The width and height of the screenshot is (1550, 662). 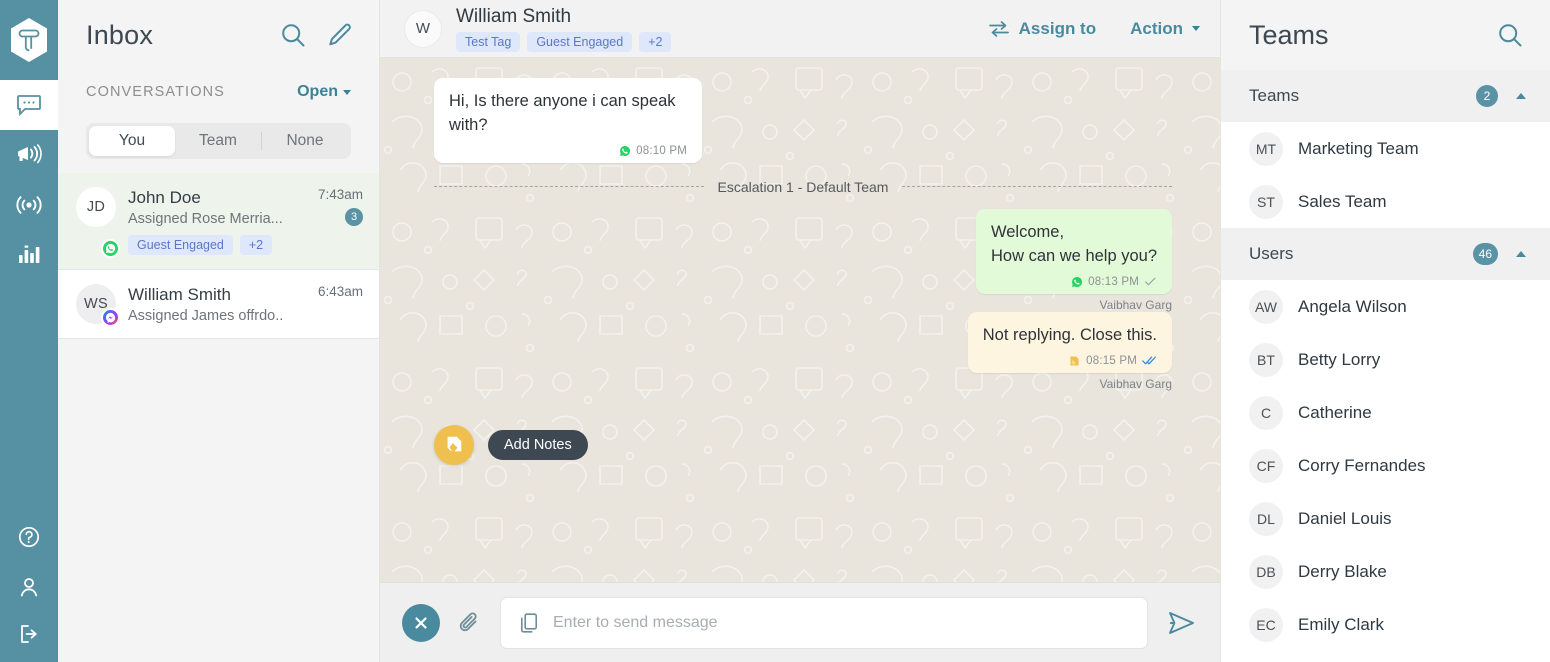 I want to click on assign-to-label: Assign to, so click(x=1057, y=28).